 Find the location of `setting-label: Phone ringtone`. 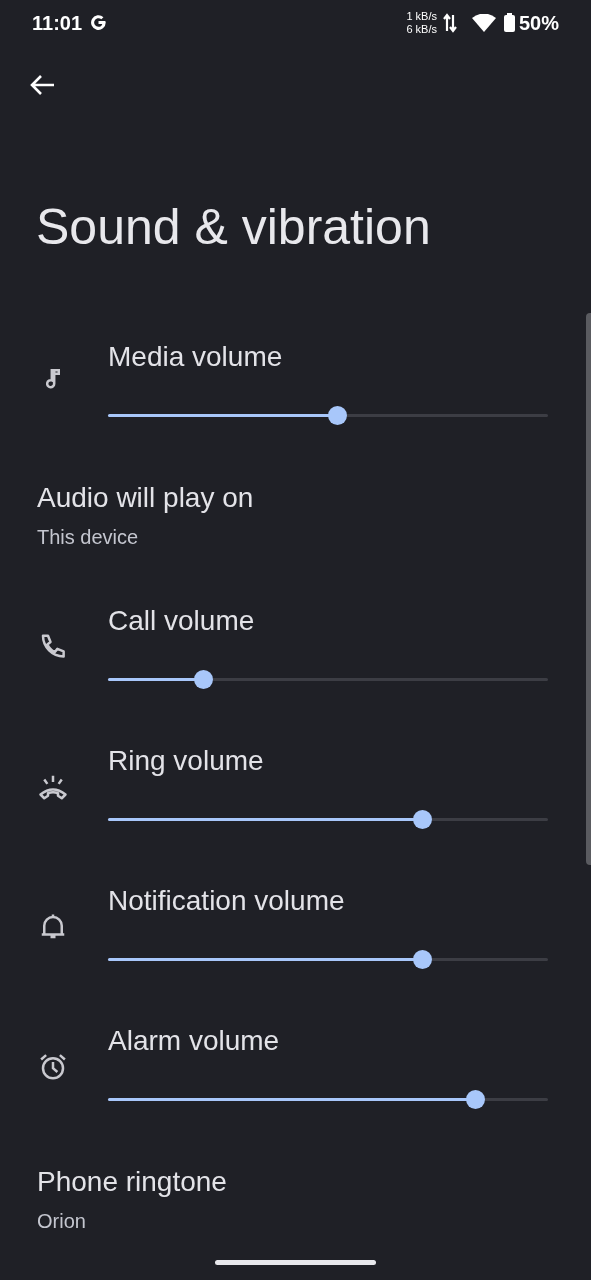

setting-label: Phone ringtone is located at coordinates (295, 1182).